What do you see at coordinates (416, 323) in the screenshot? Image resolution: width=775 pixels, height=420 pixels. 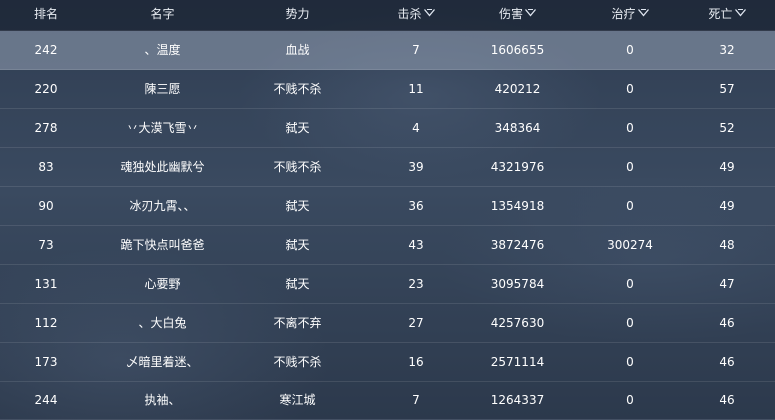 I see `kills-cell: 27` at bounding box center [416, 323].